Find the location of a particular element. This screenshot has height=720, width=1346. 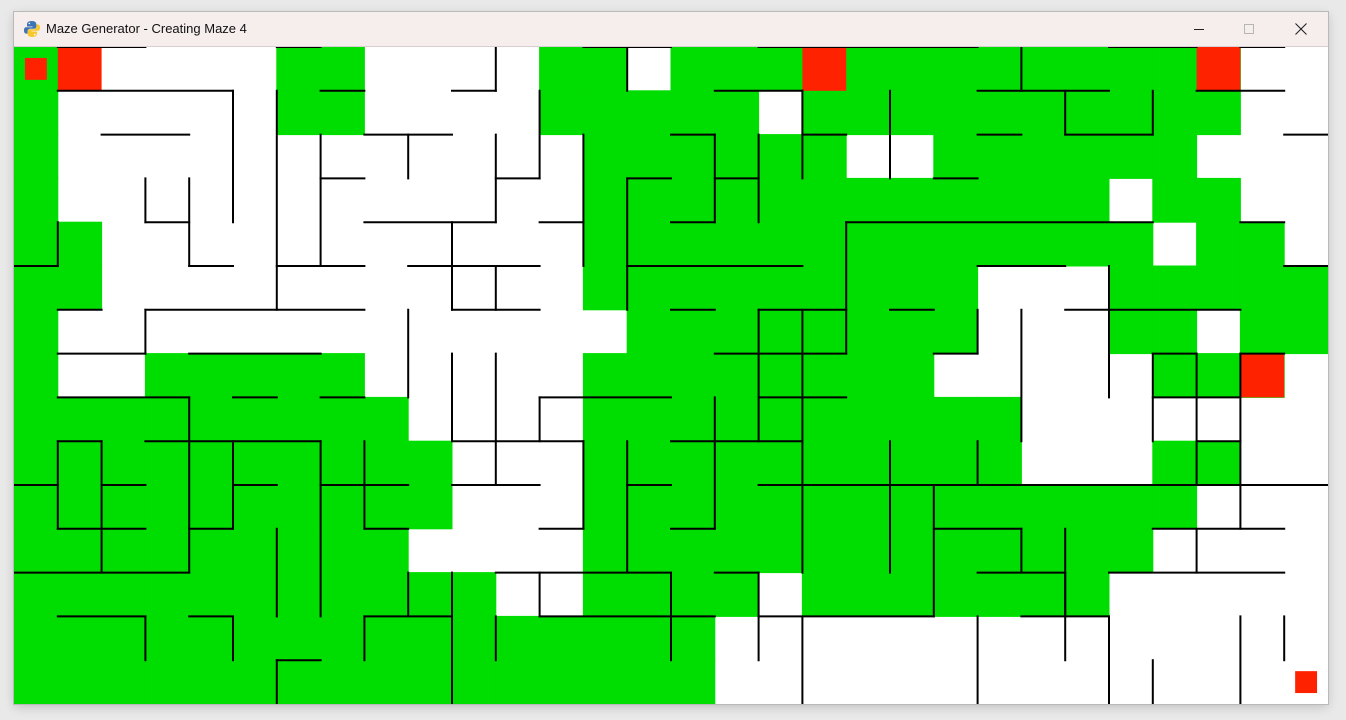

title-bar: Maze Generator - Creating Maze 4 is located at coordinates (671, 29).